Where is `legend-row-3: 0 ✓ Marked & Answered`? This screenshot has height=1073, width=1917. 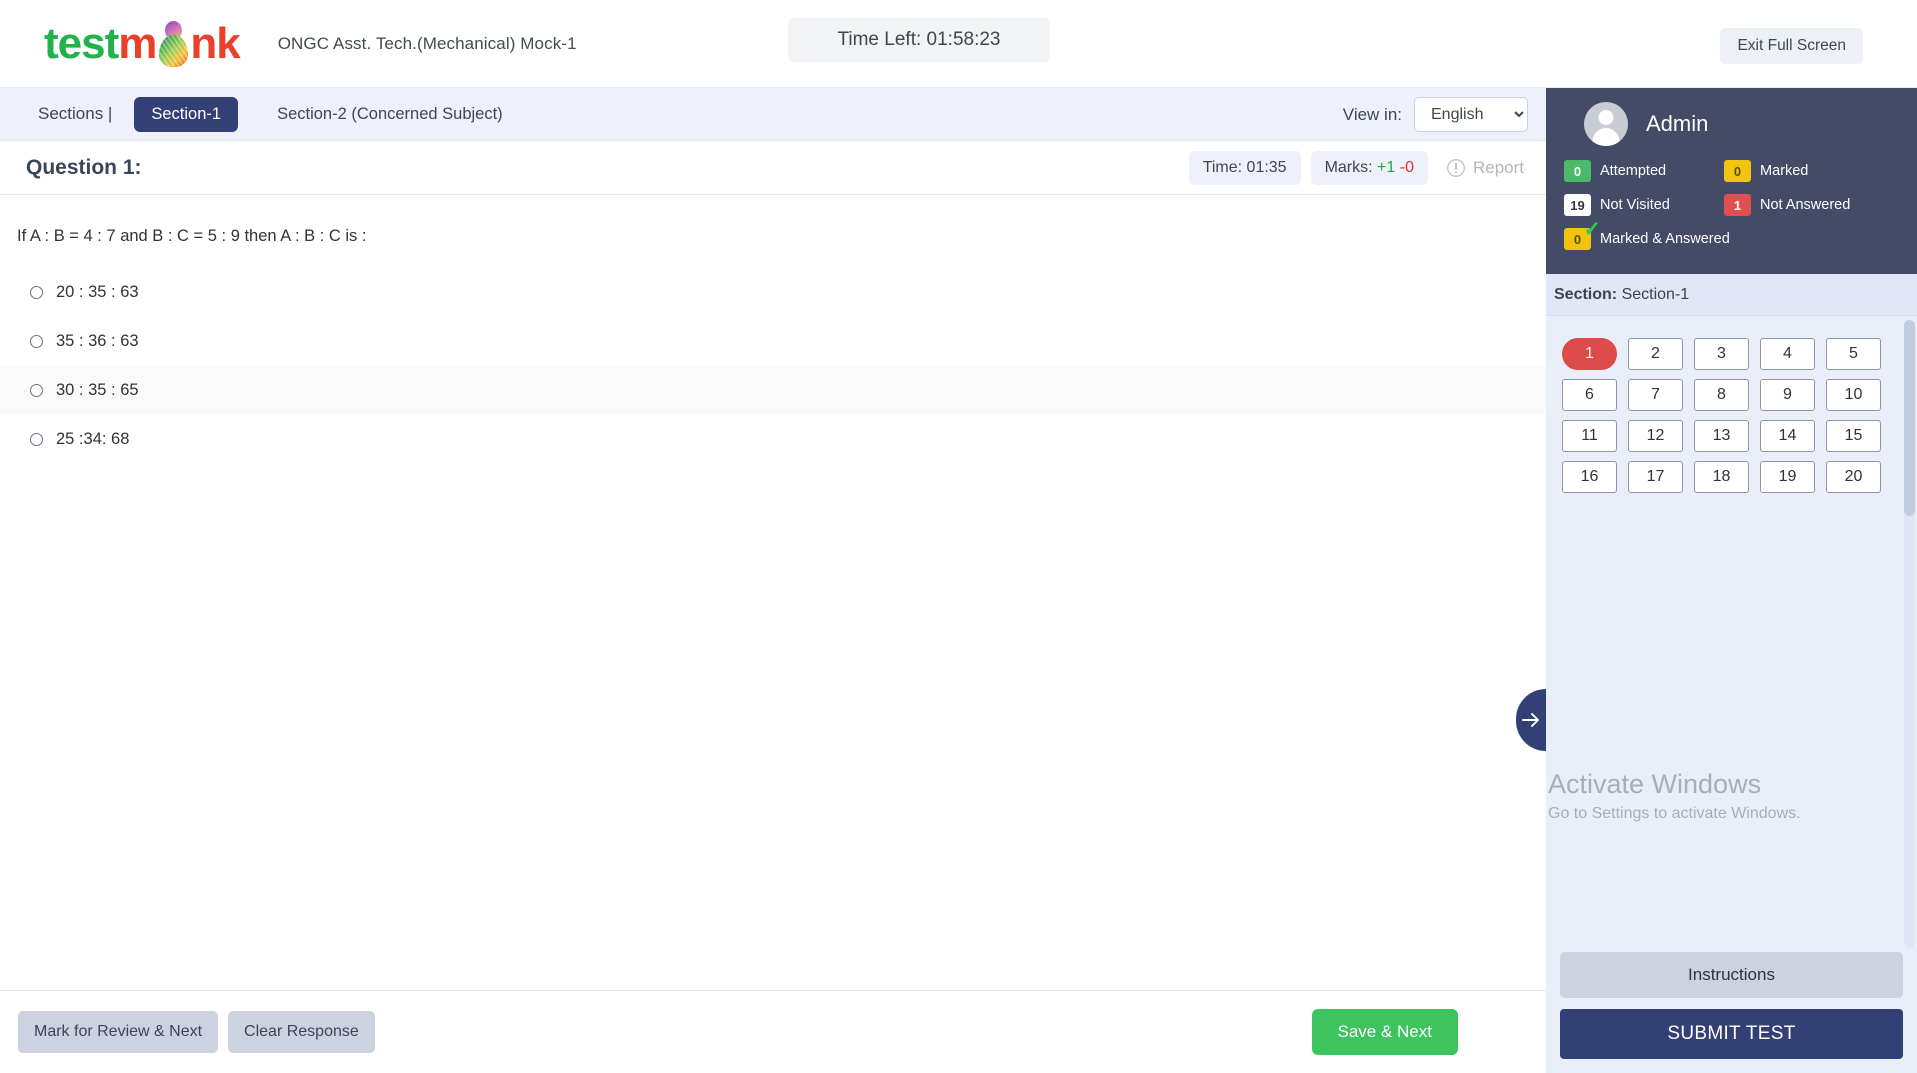 legend-row-3: 0 ✓ Marked & Answered is located at coordinates (1740, 234).